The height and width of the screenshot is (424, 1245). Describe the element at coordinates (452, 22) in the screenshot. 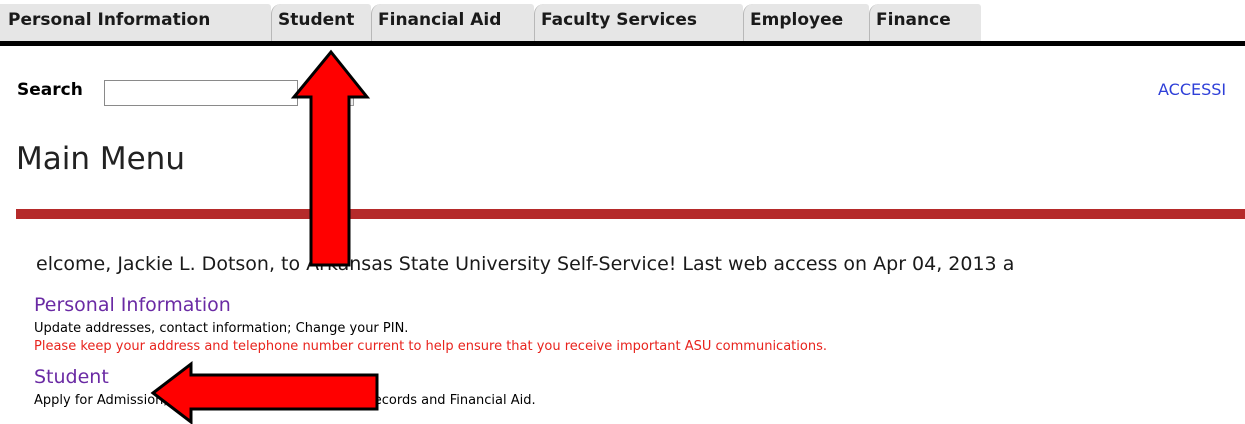

I see `tab-financial-aid: Financial Aid` at that location.